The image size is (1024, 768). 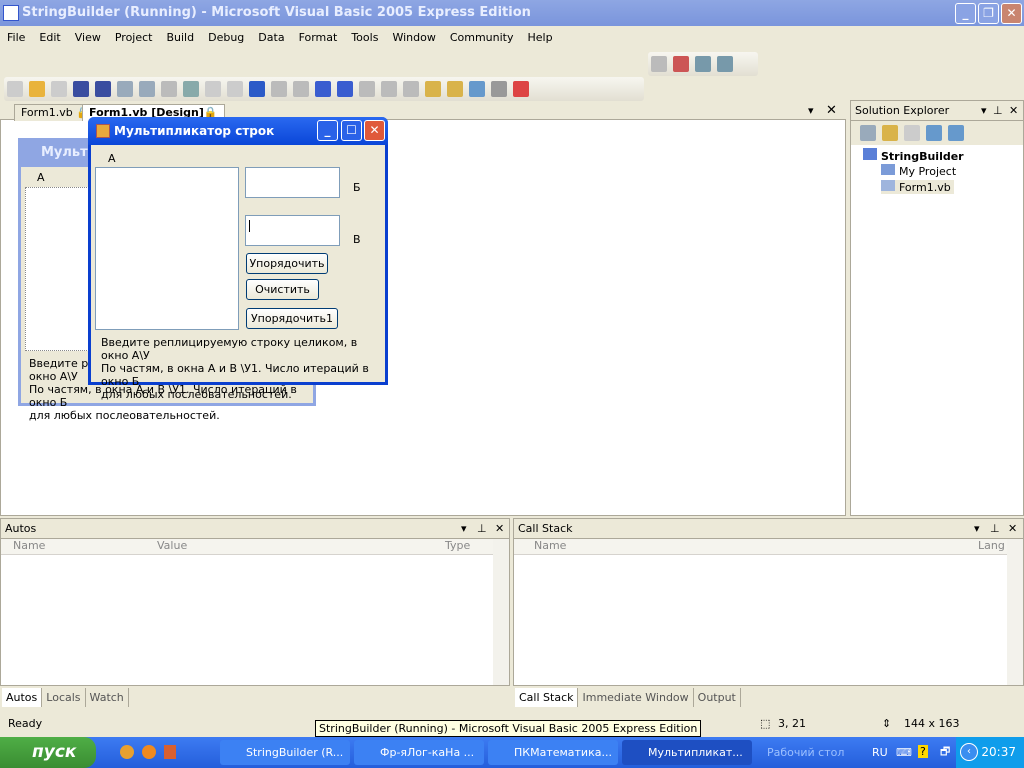 I want to click on minimize-button: _, so click(x=965, y=13).